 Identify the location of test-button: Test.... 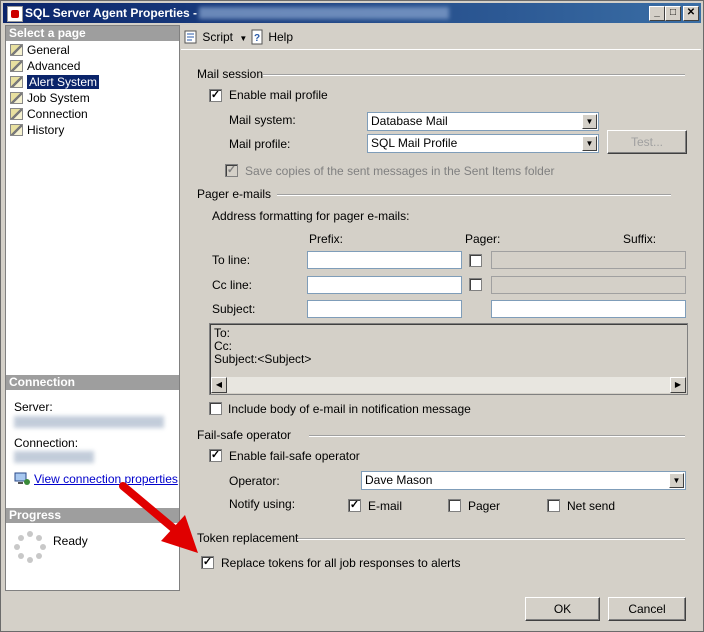
(647, 142).